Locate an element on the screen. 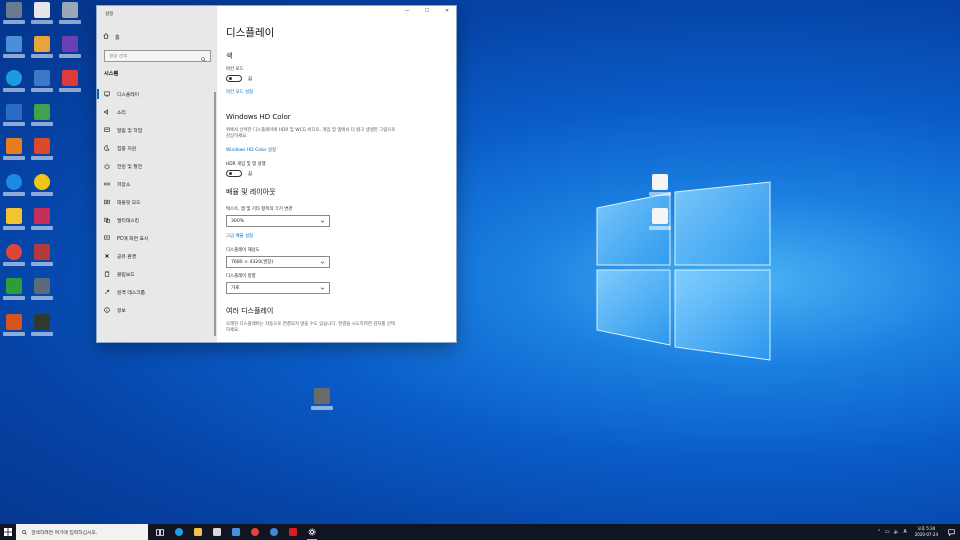 The height and width of the screenshot is (540, 960). sidebar-item-storage: 저장소 is located at coordinates (156, 184).